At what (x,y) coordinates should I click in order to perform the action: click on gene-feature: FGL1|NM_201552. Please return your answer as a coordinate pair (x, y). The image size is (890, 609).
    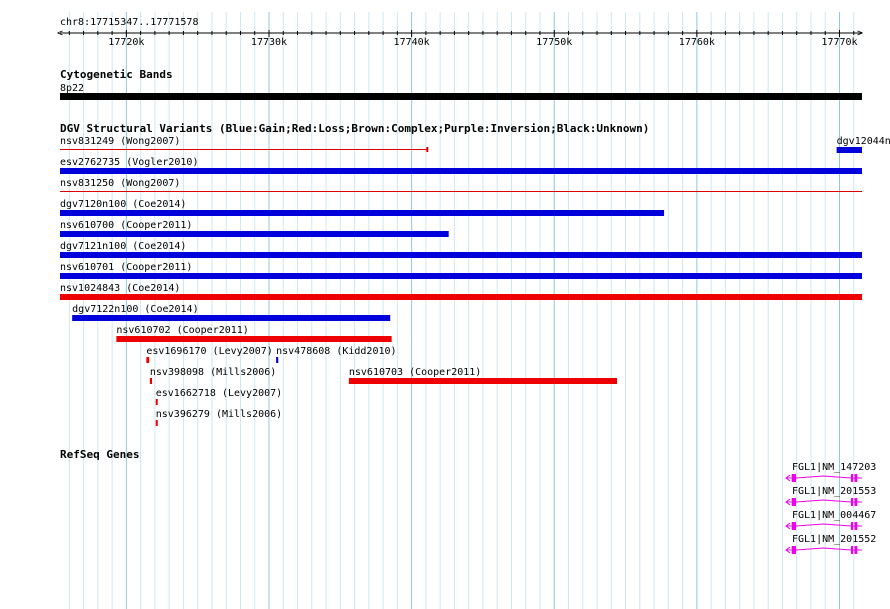
    Looking at the image, I should click on (830, 544).